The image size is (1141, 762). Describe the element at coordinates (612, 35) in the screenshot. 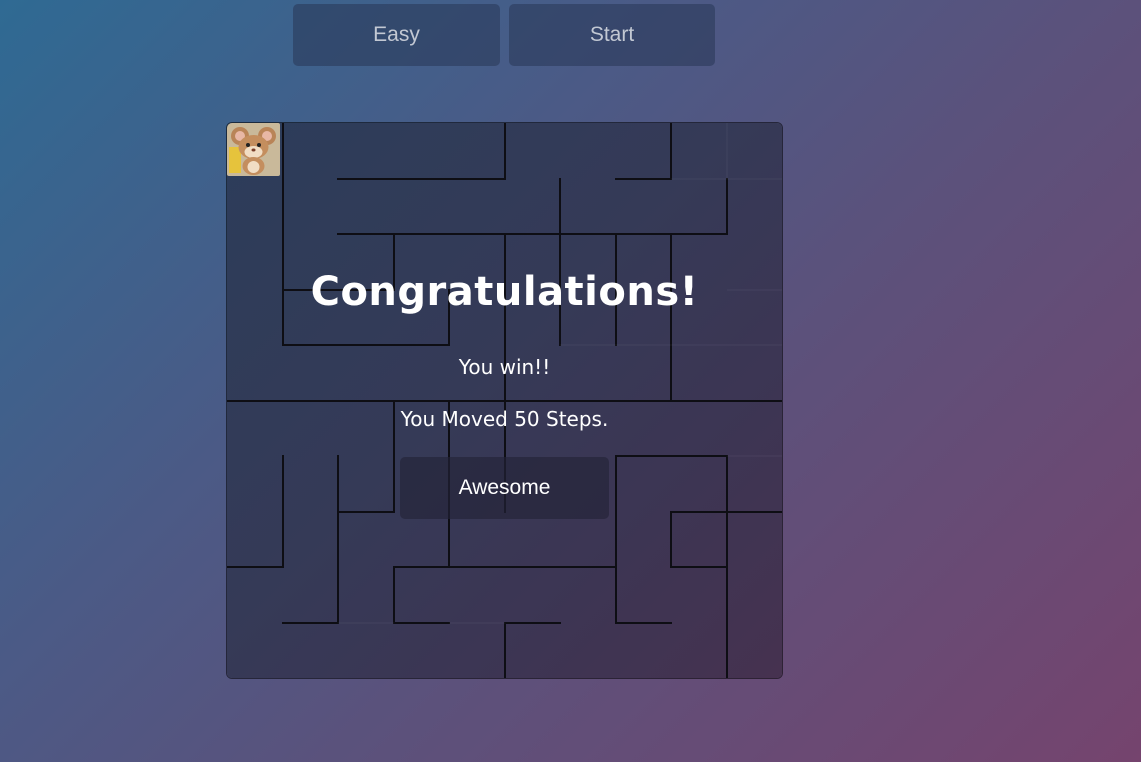

I see `start-button: Start` at that location.